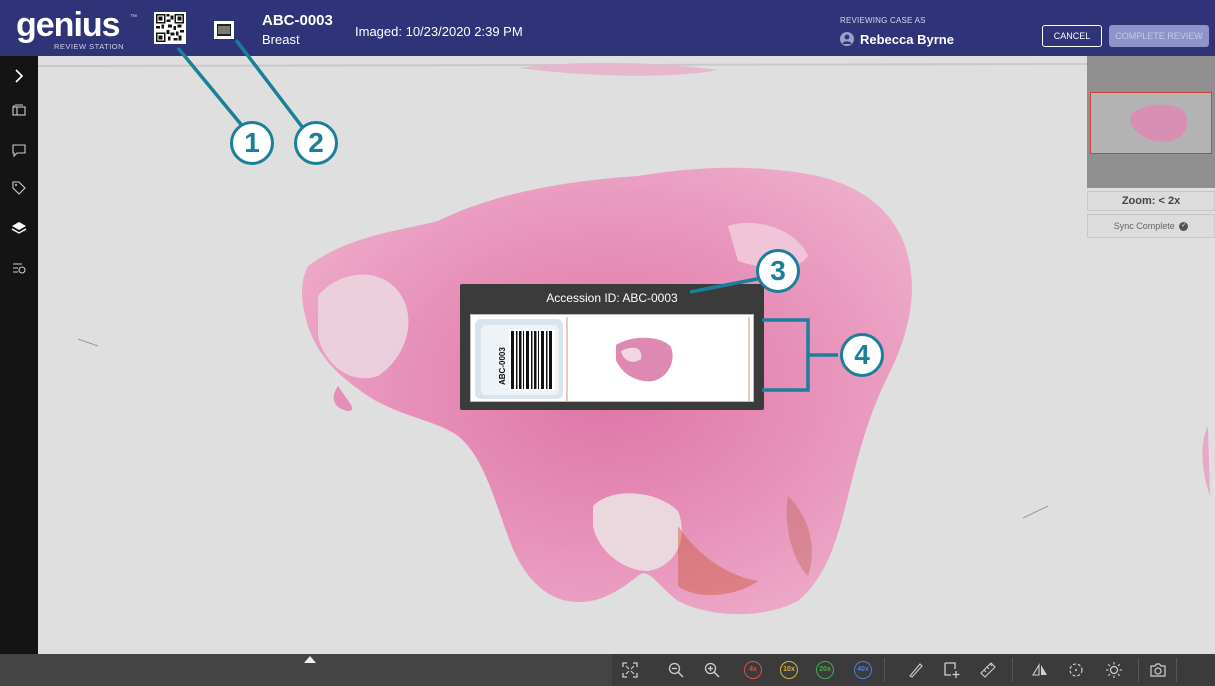  What do you see at coordinates (316, 143) in the screenshot?
I see `callout-2: 2` at bounding box center [316, 143].